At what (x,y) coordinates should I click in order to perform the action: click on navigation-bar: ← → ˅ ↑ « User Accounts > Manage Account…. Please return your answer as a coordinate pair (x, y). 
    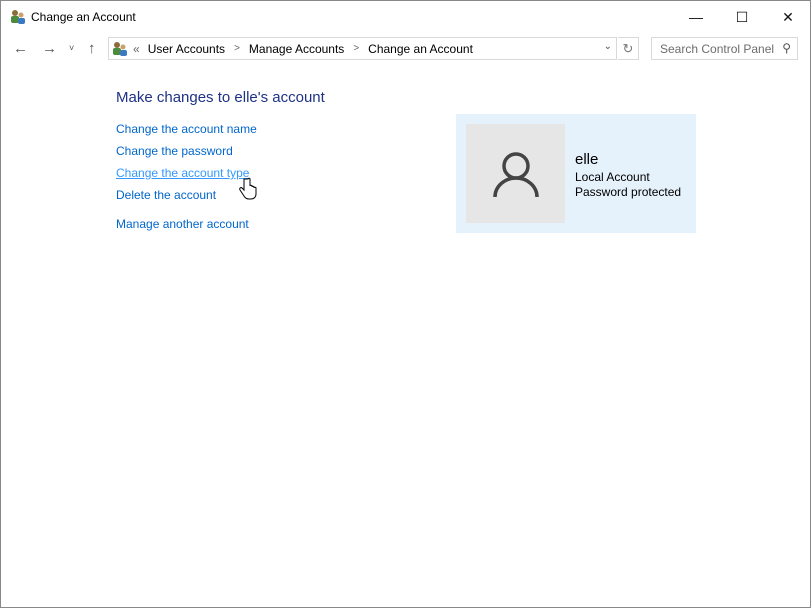
    Looking at the image, I should click on (406, 49).